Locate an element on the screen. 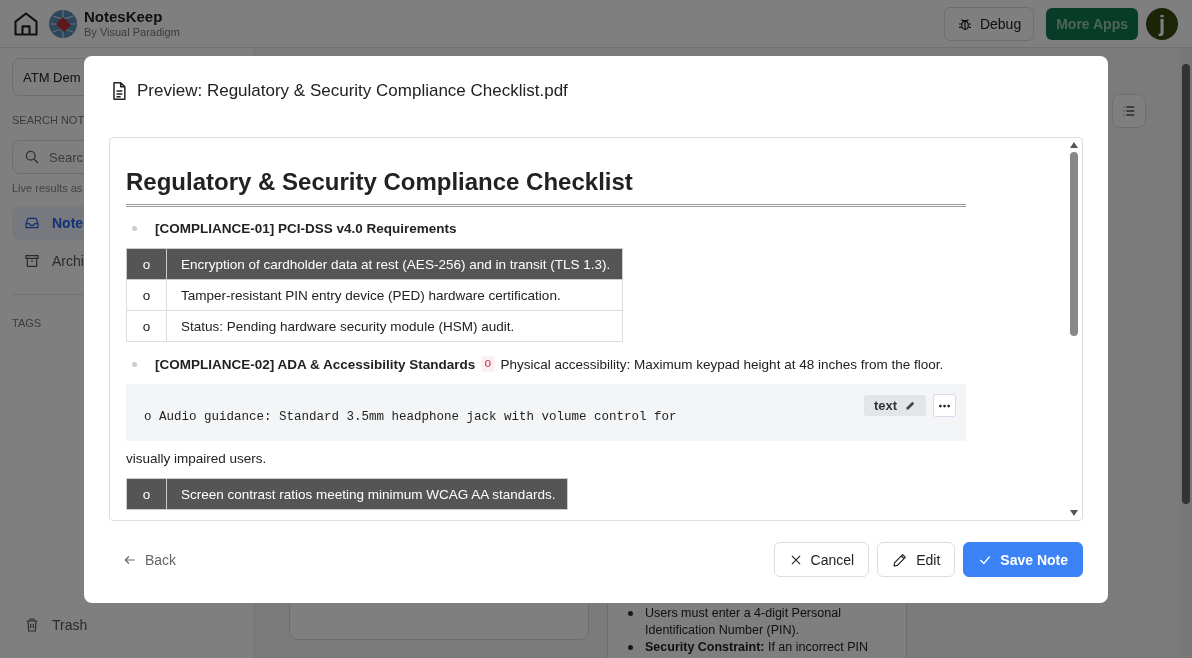 This screenshot has height=658, width=1192. list-item: Users must enter a 4-digit Personal Identification Number (PIN). is located at coordinates (743, 622).